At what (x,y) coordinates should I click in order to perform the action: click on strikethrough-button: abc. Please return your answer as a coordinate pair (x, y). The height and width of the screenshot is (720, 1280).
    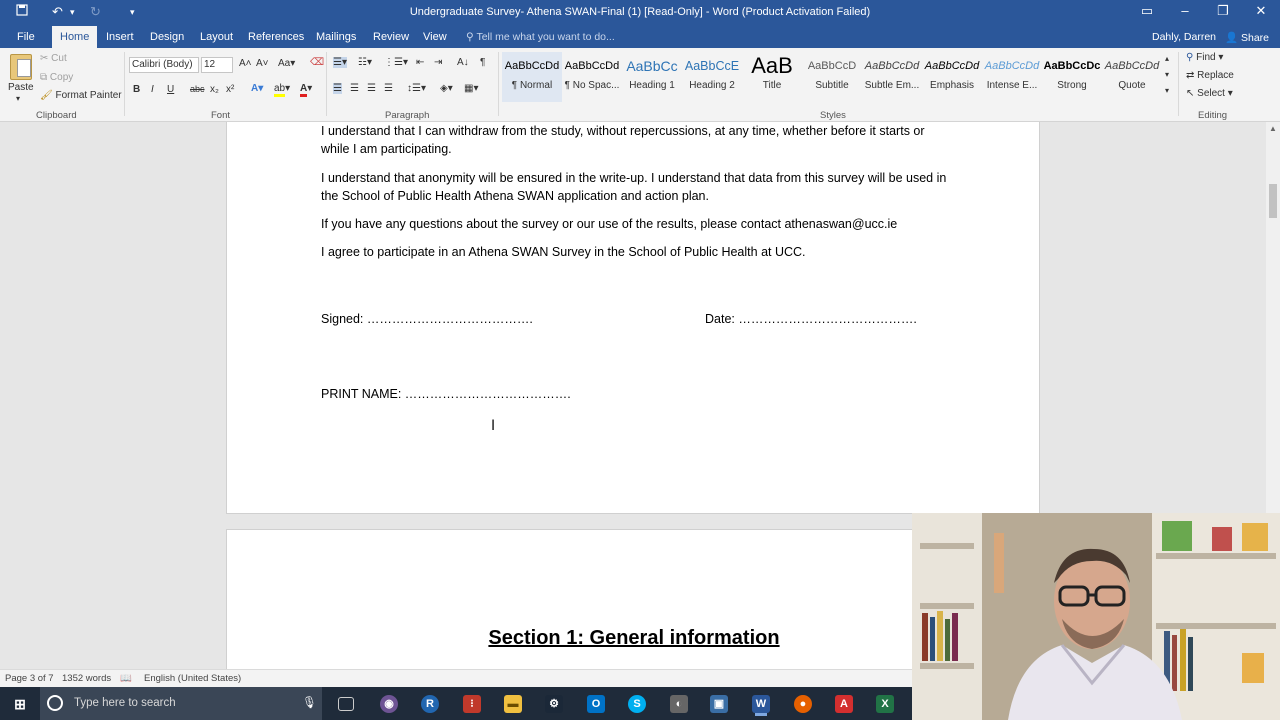
    Looking at the image, I should click on (197, 89).